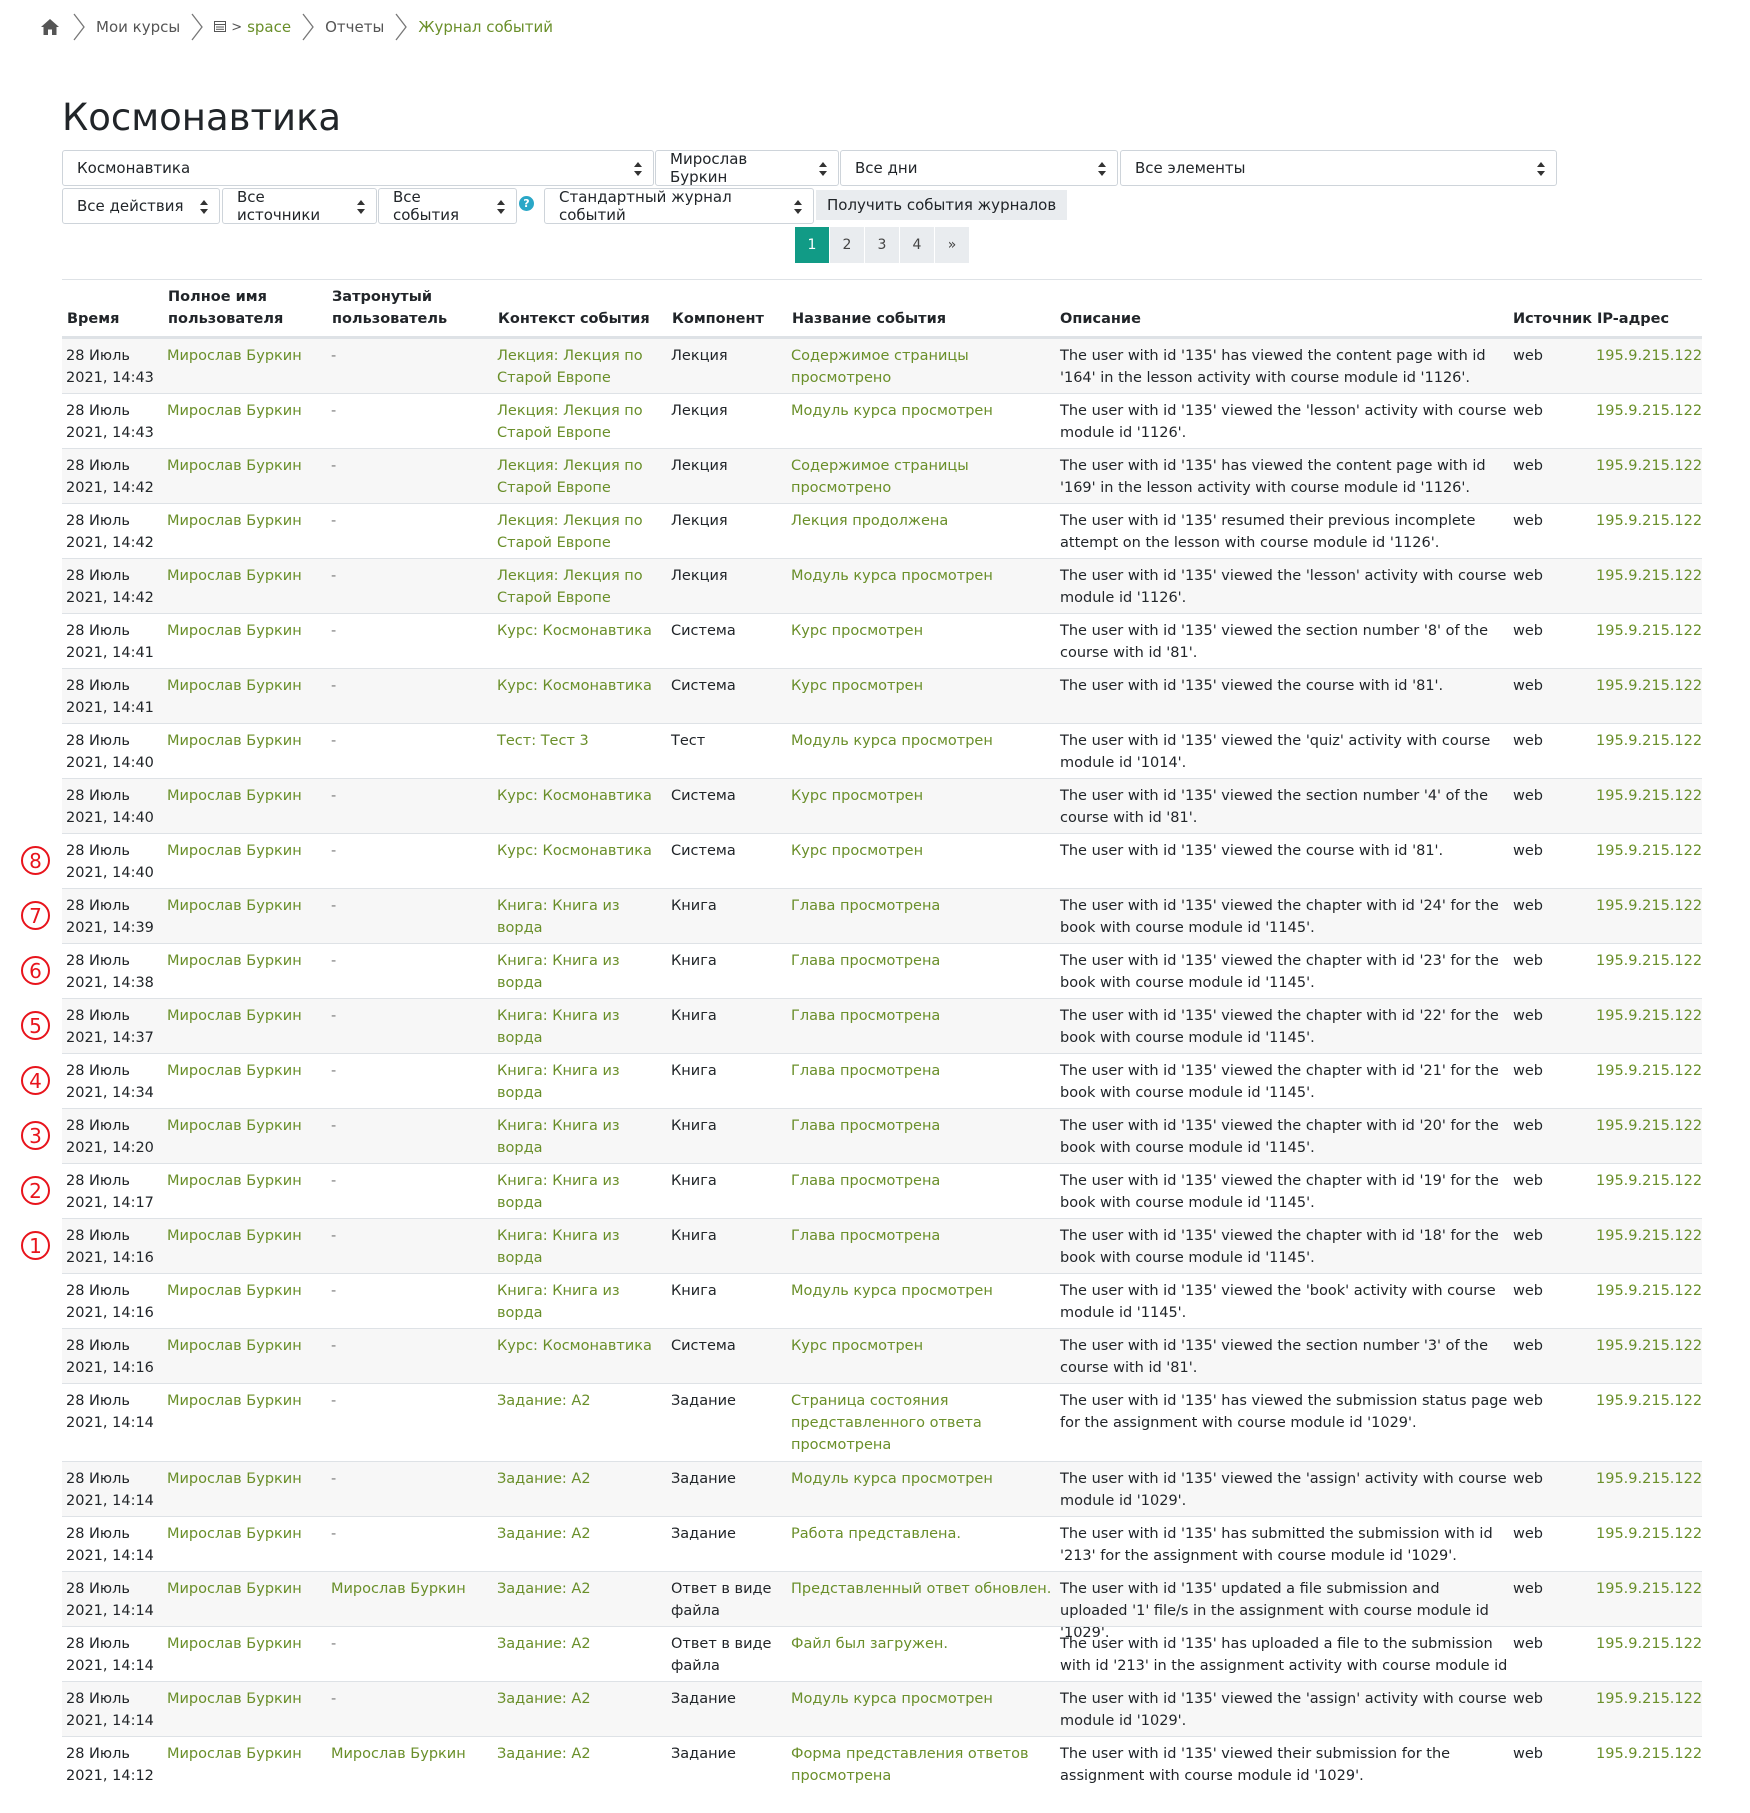 The width and height of the screenshot is (1750, 1813). Describe the element at coordinates (952, 245) in the screenshot. I see `next-page-link: »` at that location.